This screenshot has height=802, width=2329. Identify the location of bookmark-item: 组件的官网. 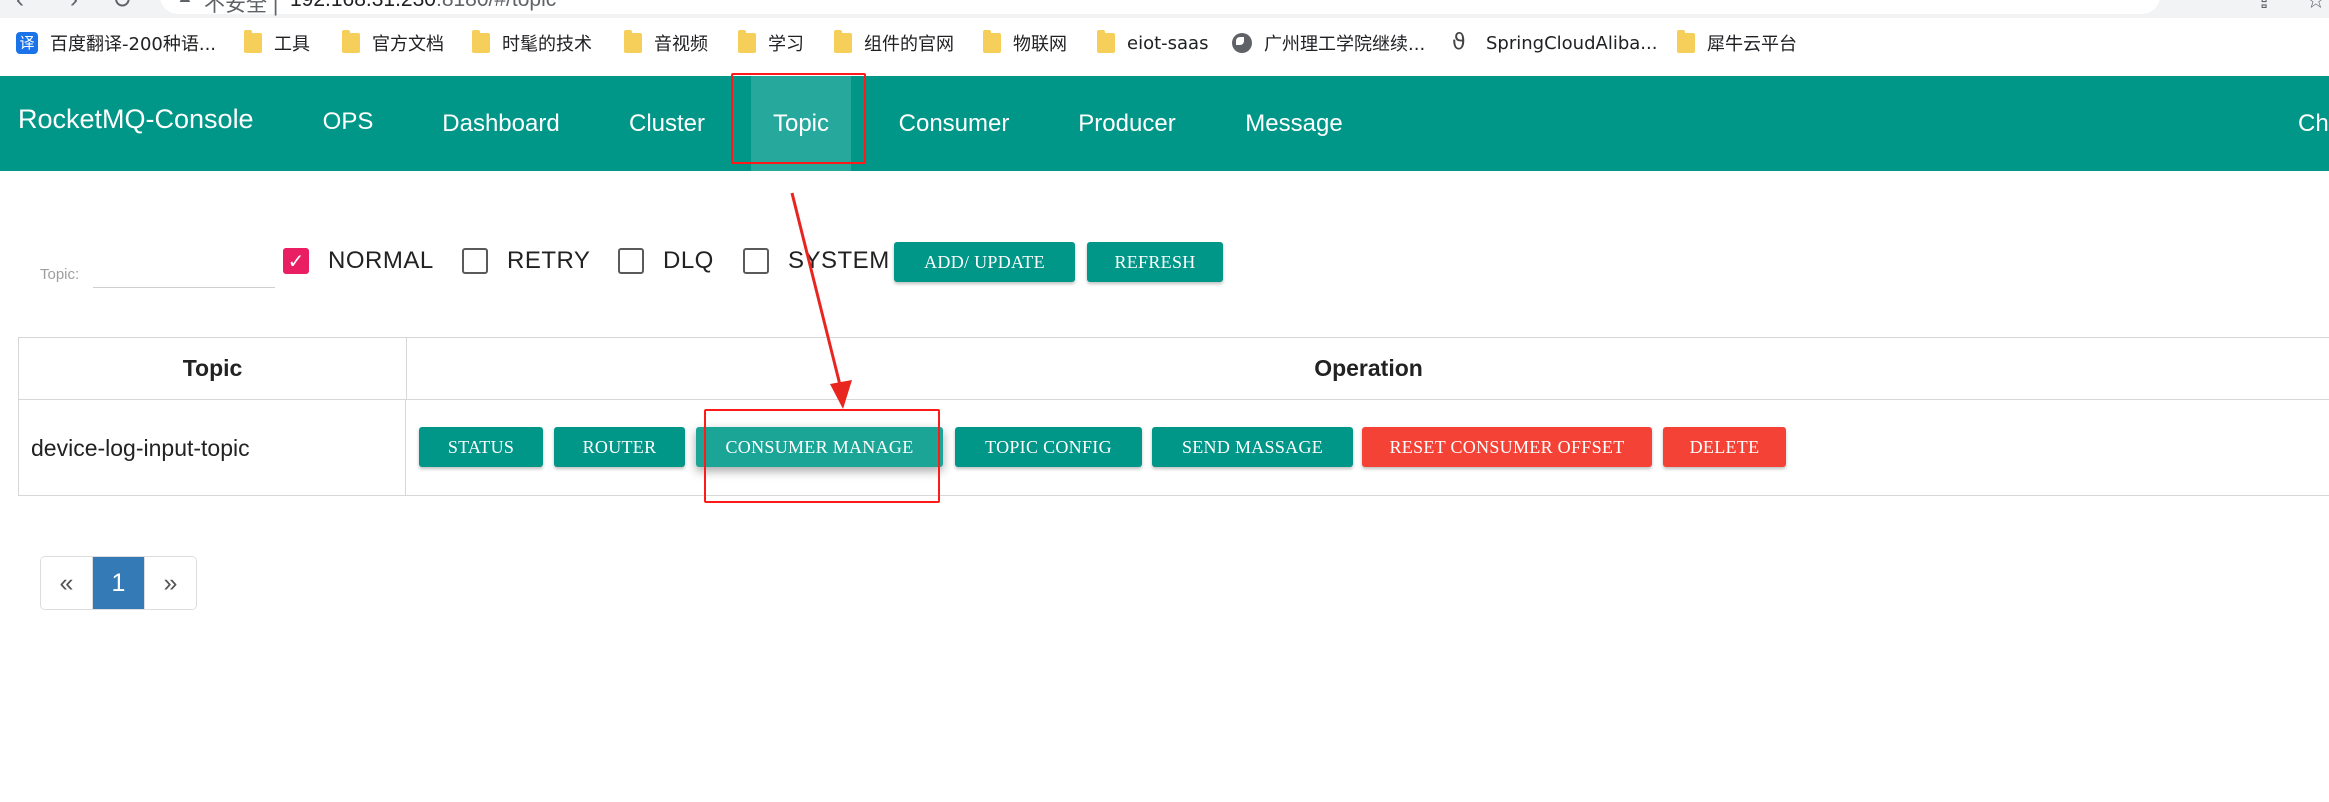
(894, 43).